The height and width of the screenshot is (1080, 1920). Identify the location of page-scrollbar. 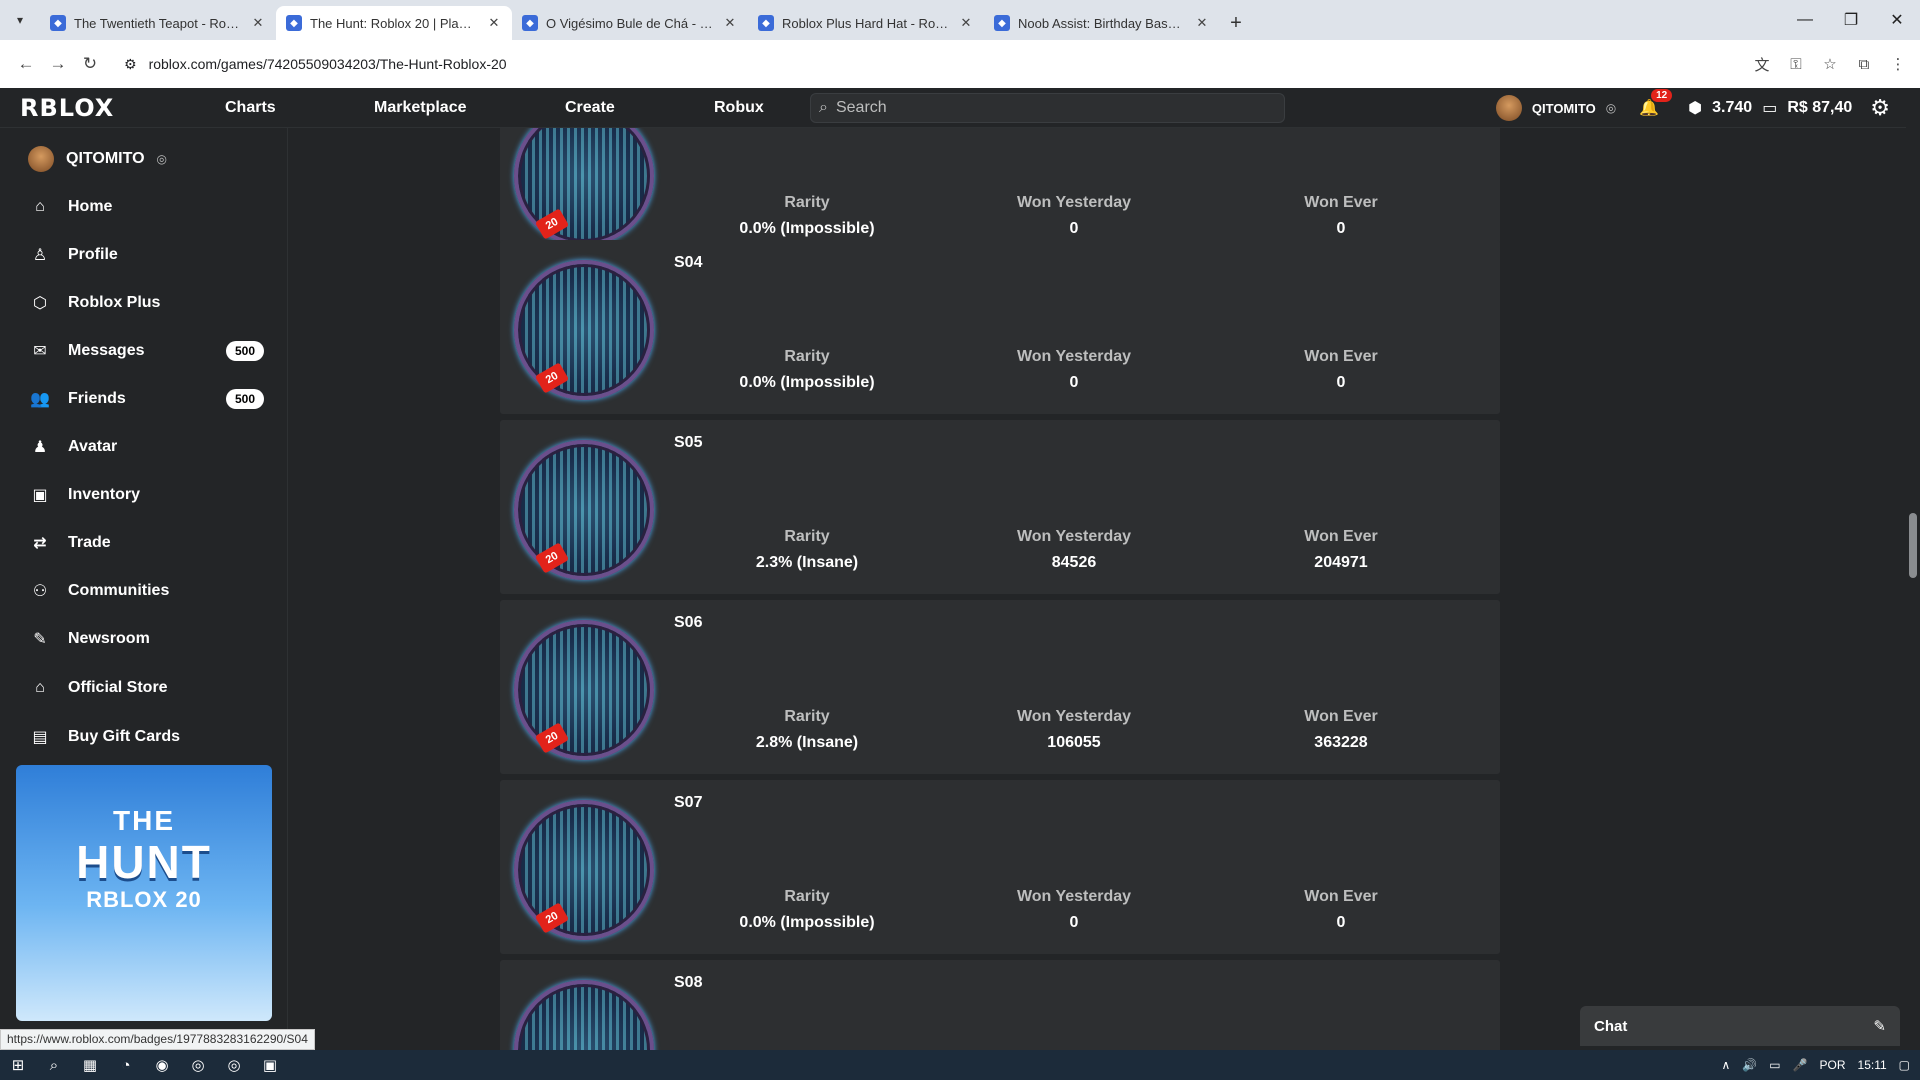
(1913, 569).